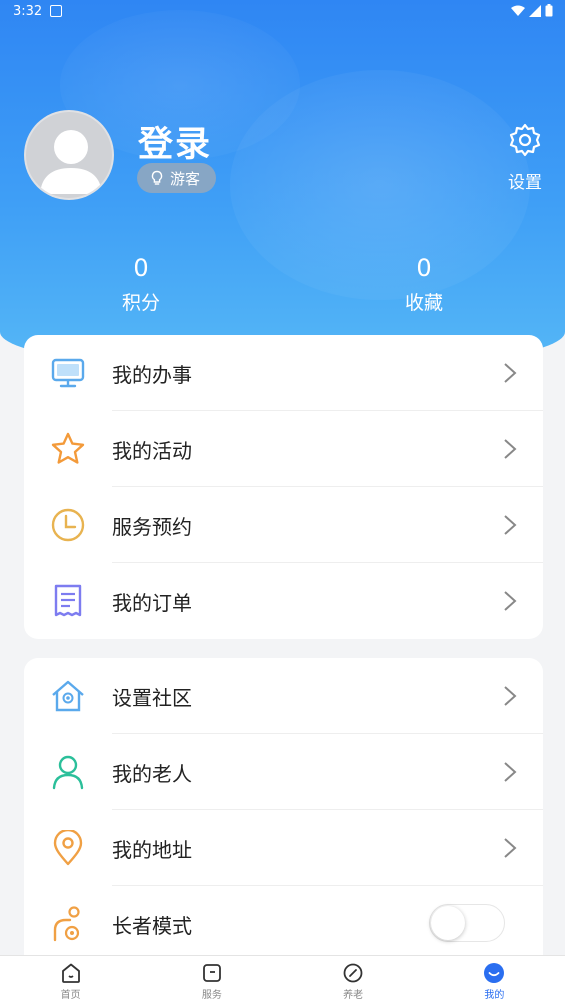 The image size is (565, 1004). Describe the element at coordinates (70, 973) in the screenshot. I see `home-icon` at that location.